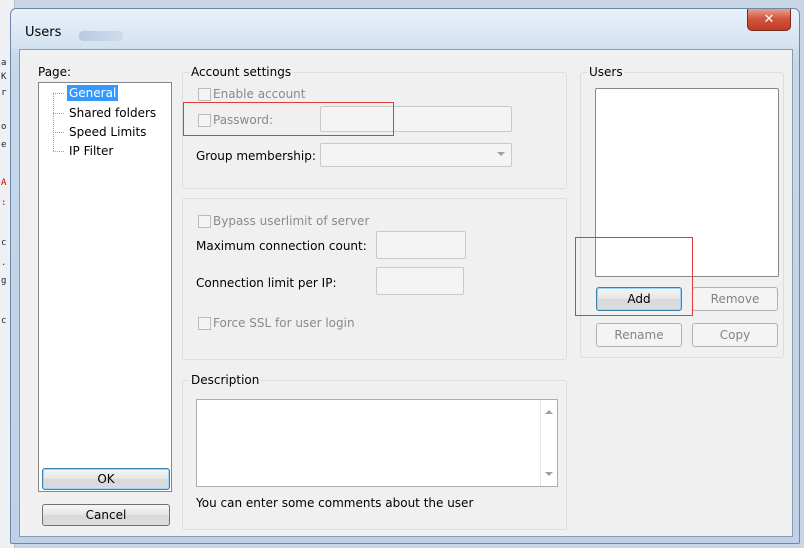 The image size is (804, 548). I want to click on force-ssl-checkbox, so click(204, 323).